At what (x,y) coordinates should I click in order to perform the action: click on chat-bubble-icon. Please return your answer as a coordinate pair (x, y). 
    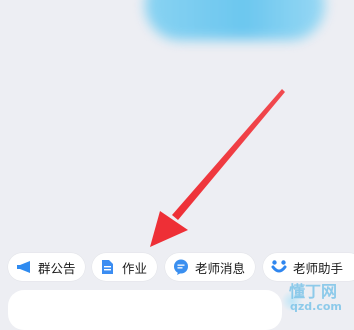
    Looking at the image, I should click on (181, 267).